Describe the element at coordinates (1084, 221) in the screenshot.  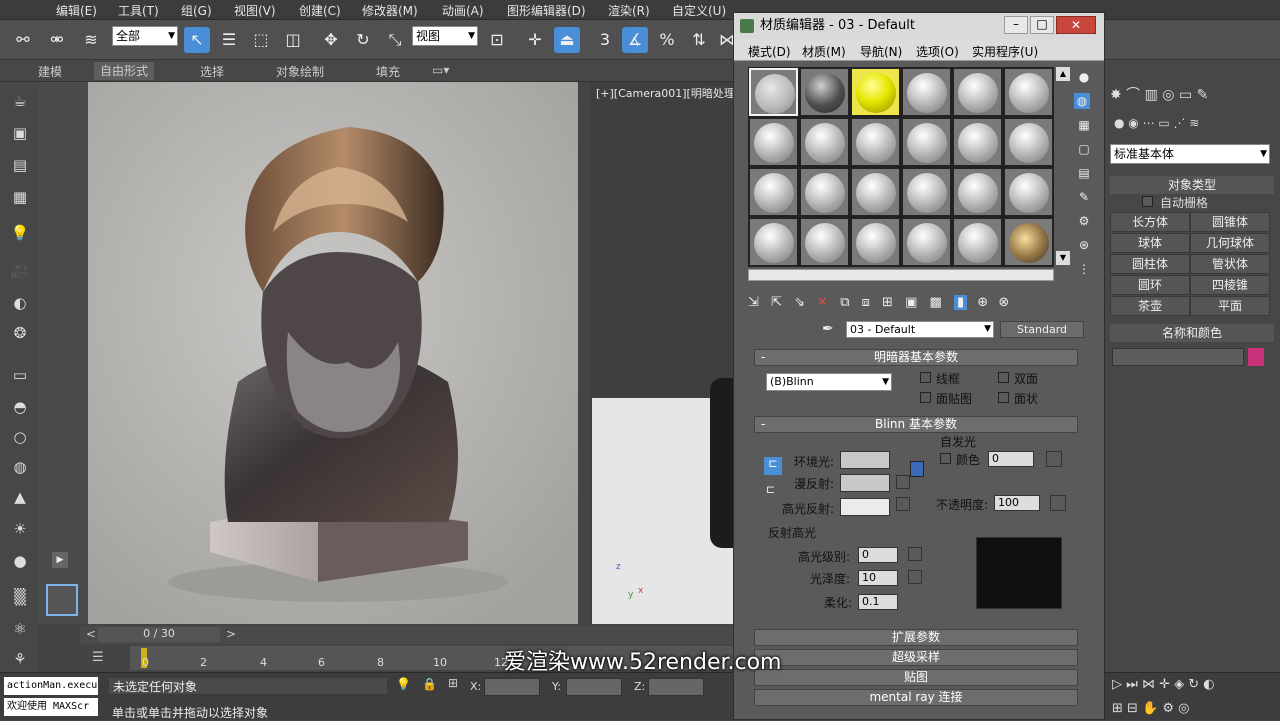
I see `options-icon: ⚙` at that location.